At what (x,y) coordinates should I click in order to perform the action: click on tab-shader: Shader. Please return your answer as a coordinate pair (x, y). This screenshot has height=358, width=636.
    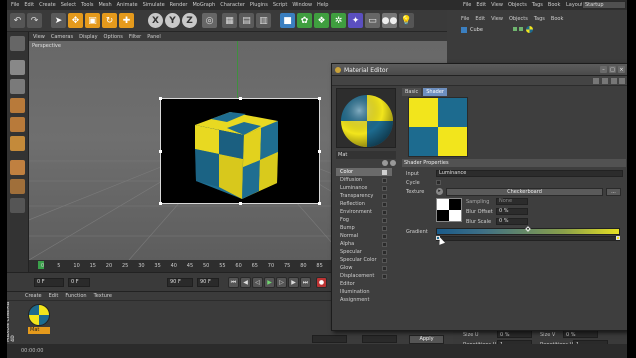
    Looking at the image, I should click on (435, 92).